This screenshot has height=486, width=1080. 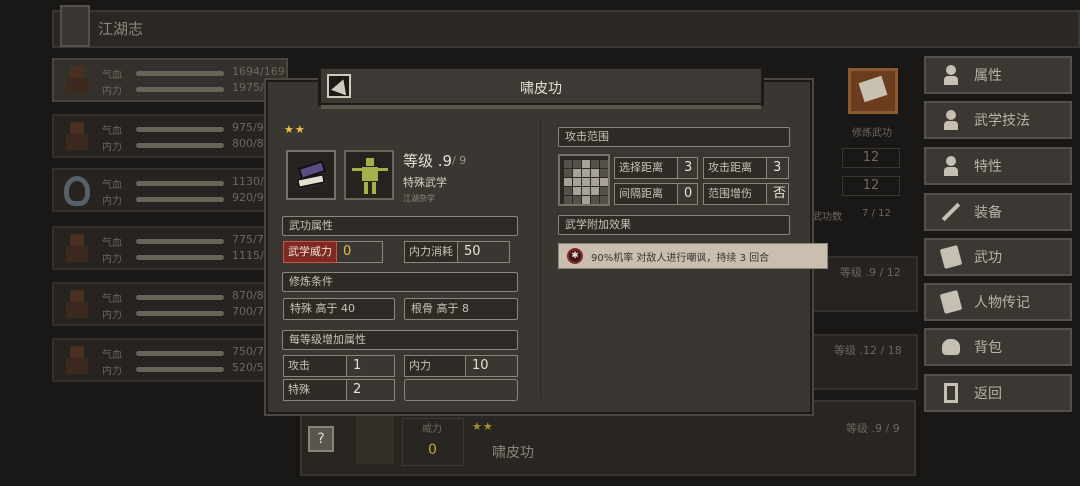 What do you see at coordinates (170, 80) in the screenshot?
I see `party-member-1: 气血 1694/1694 内力 1975/1975` at bounding box center [170, 80].